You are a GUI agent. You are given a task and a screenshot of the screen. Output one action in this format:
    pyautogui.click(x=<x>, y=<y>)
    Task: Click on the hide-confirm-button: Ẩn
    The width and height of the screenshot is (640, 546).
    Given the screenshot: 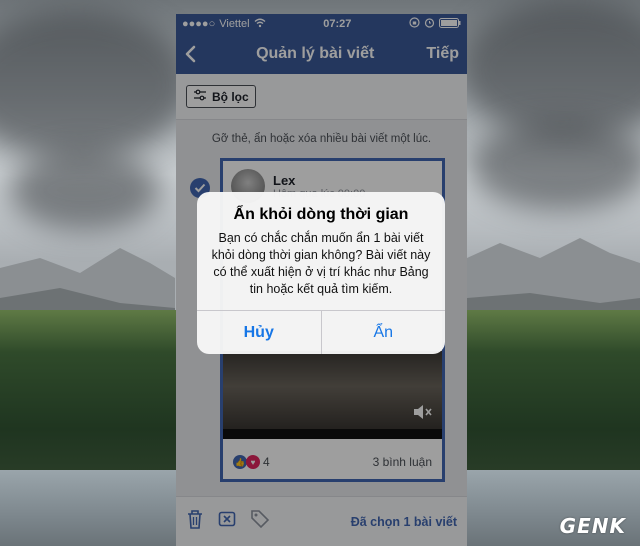 What is the action you would take?
    pyautogui.click(x=384, y=332)
    